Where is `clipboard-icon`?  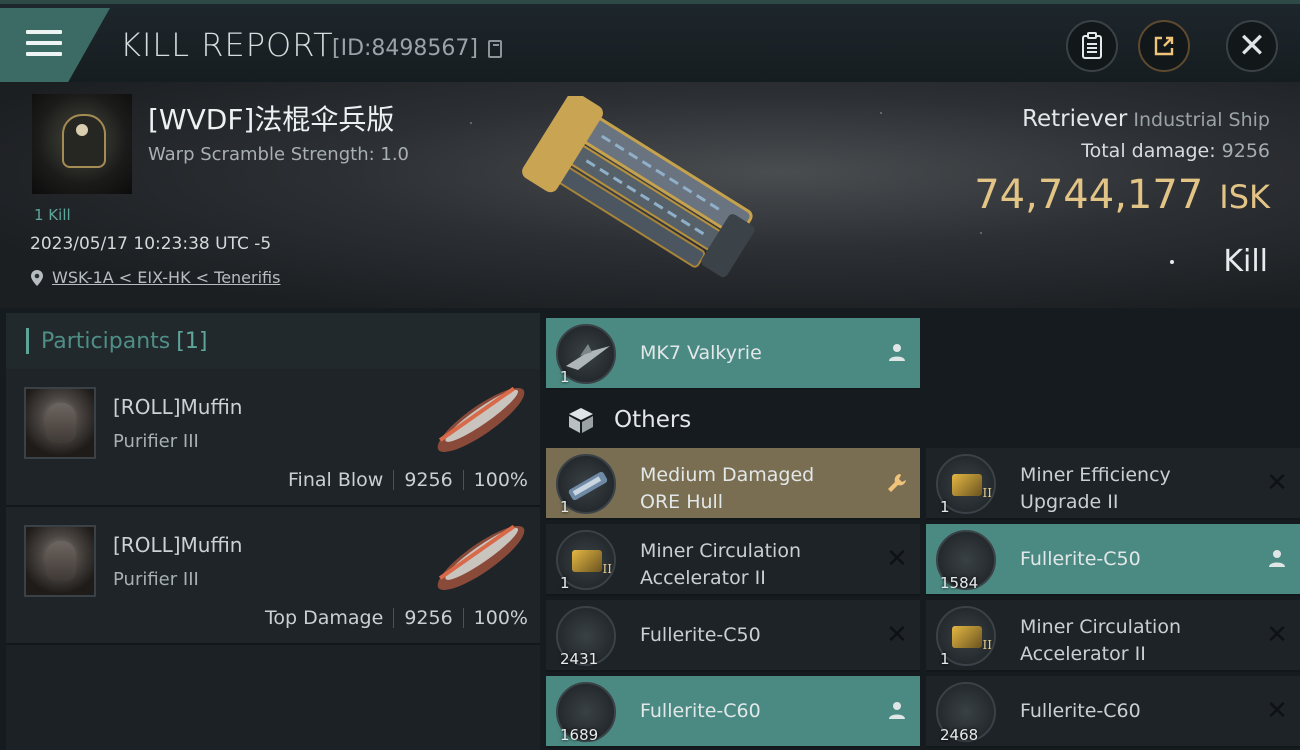 clipboard-icon is located at coordinates (1092, 45).